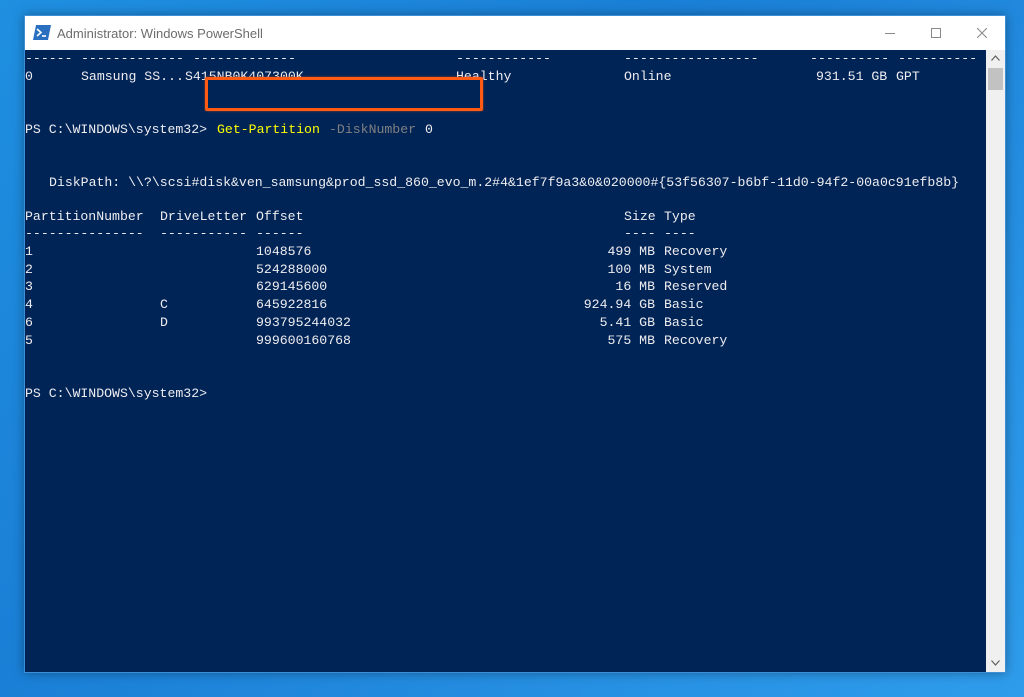  Describe the element at coordinates (368, 269) in the screenshot. I see `table-row: 2 524288000 100 MB System` at that location.